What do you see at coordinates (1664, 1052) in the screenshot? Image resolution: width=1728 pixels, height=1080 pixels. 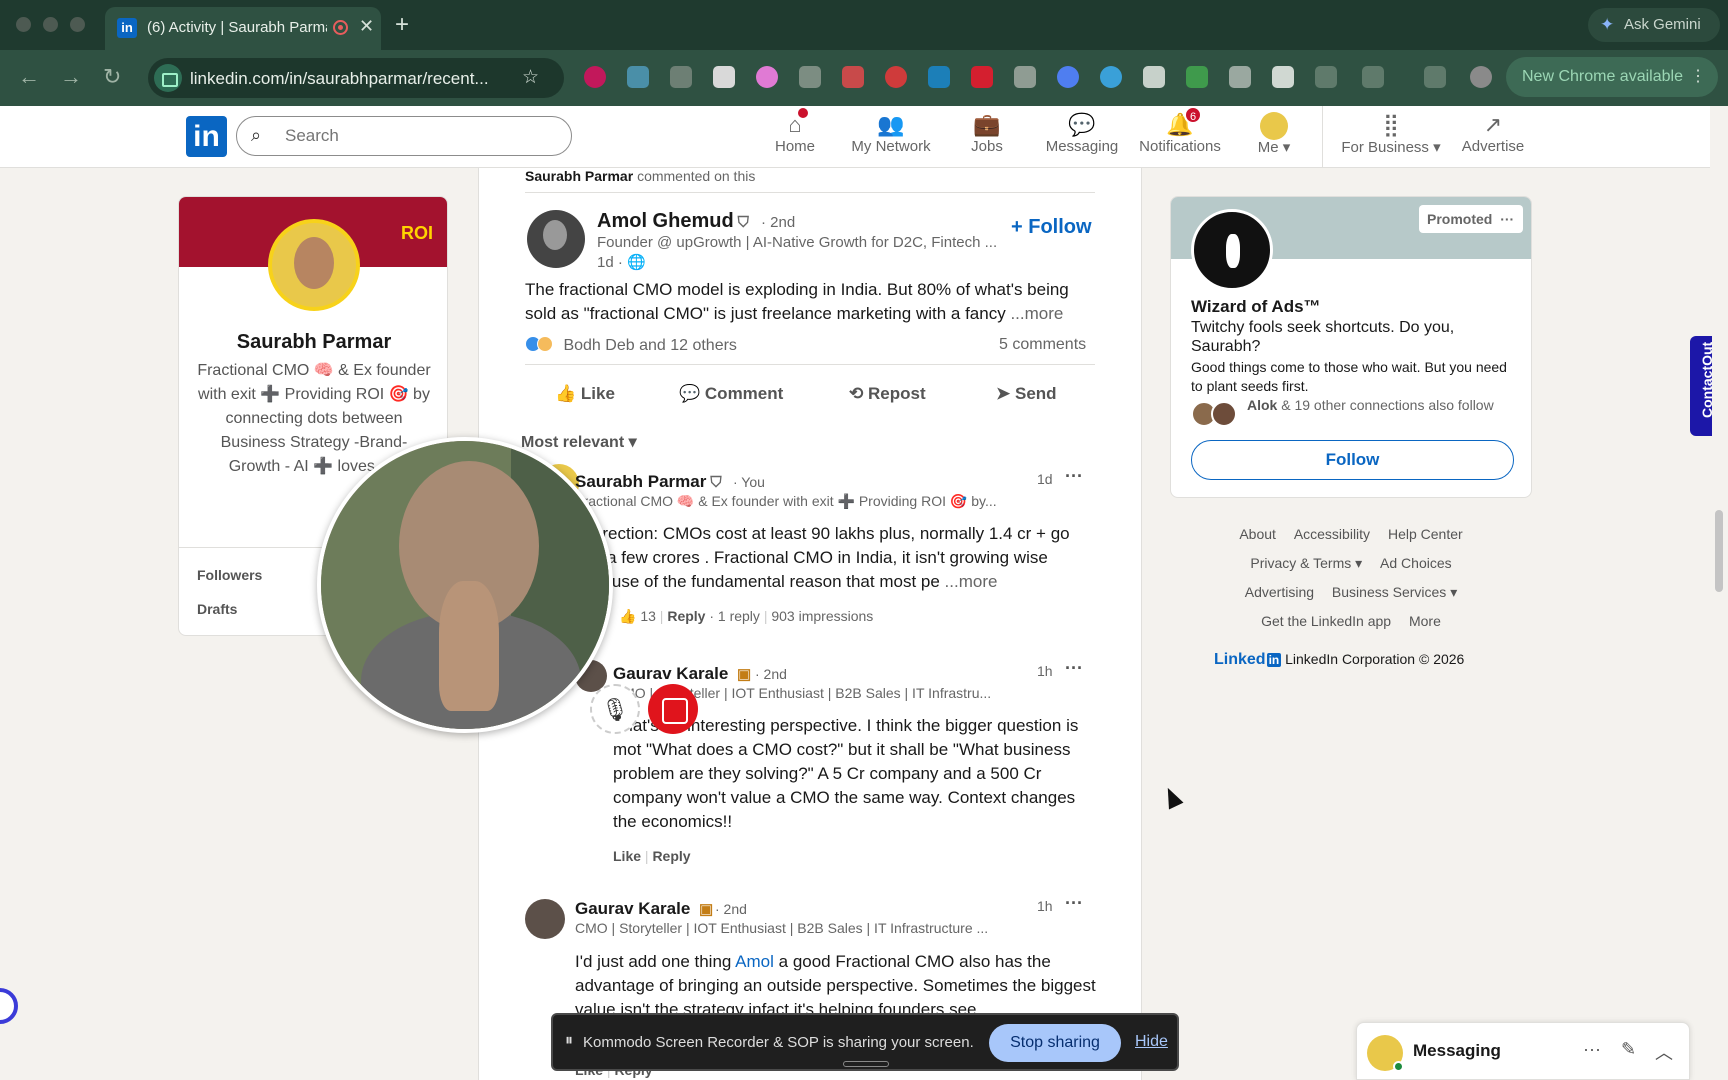 I see `chevron-up-icon: ︿` at bounding box center [1664, 1052].